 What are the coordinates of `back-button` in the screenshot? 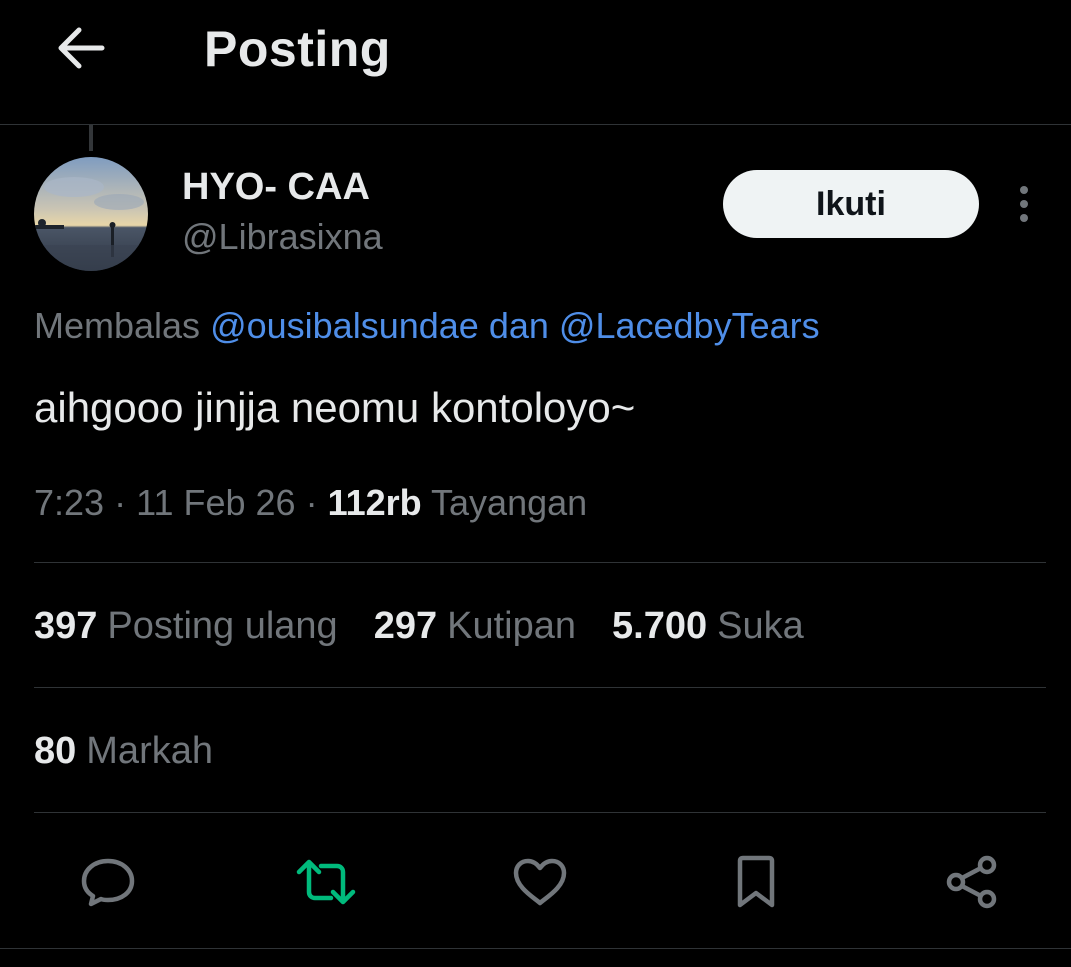 It's located at (80, 48).